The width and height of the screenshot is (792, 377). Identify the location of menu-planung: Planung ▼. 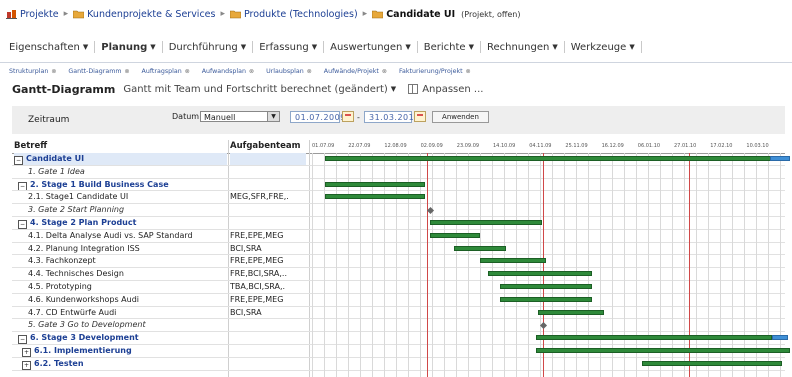
(129, 47).